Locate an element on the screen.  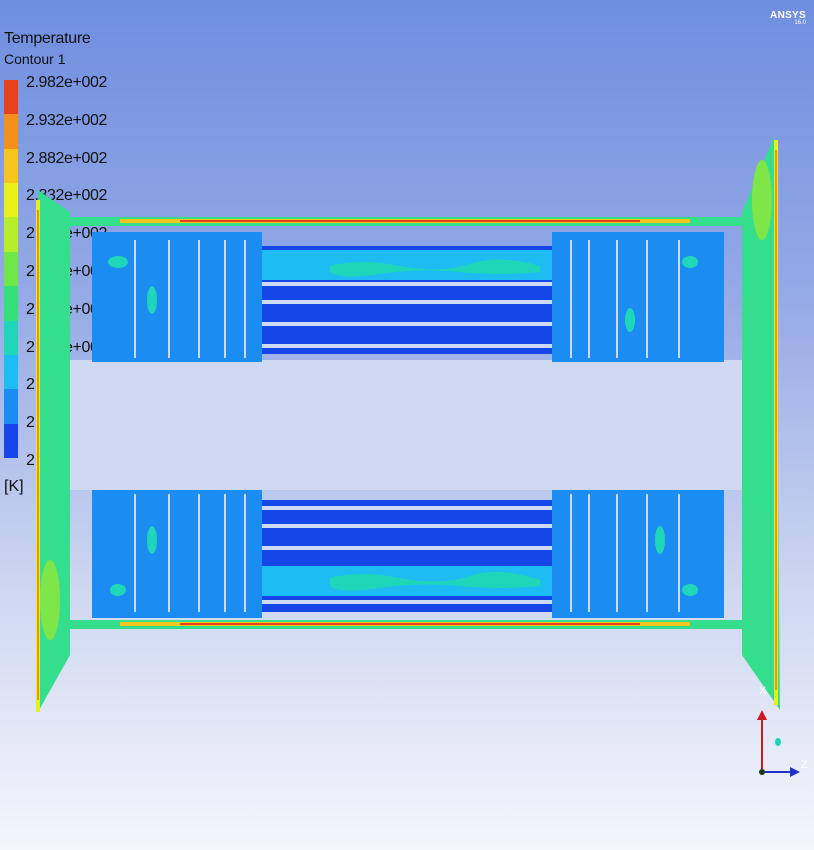
upper-left-fin-block is located at coordinates (177, 297).